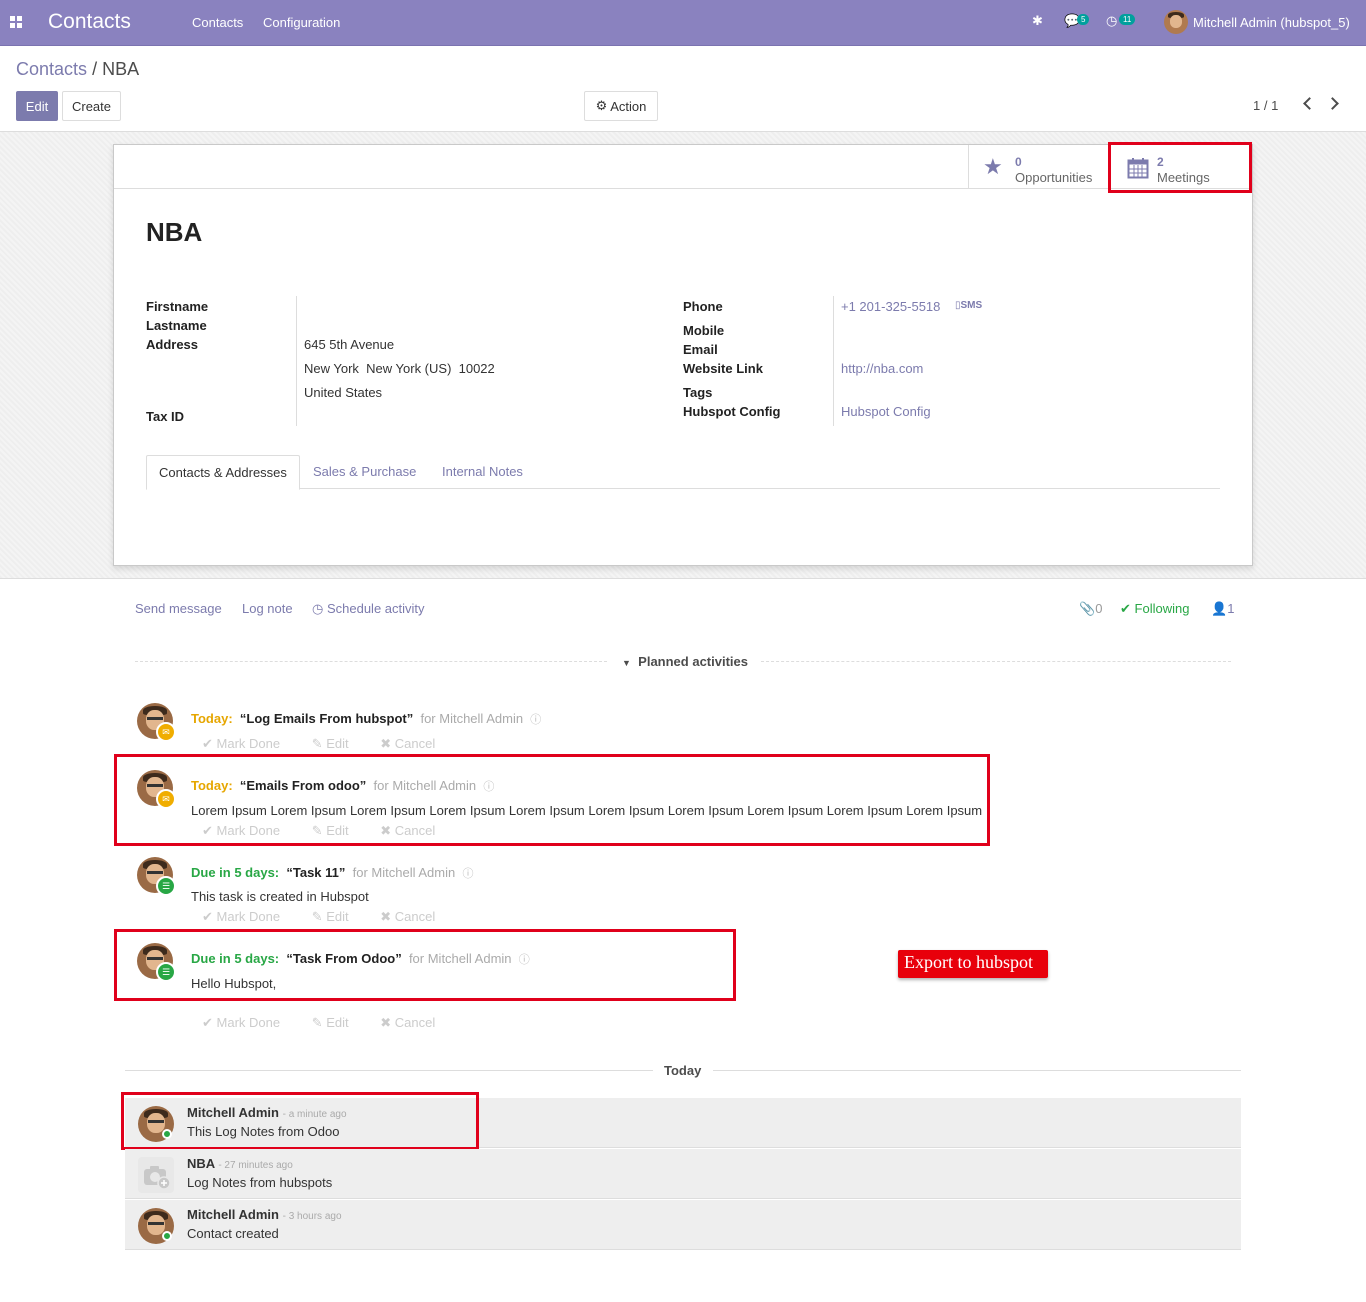  Describe the element at coordinates (167, 1236) in the screenshot. I see `online-status-icon` at that location.